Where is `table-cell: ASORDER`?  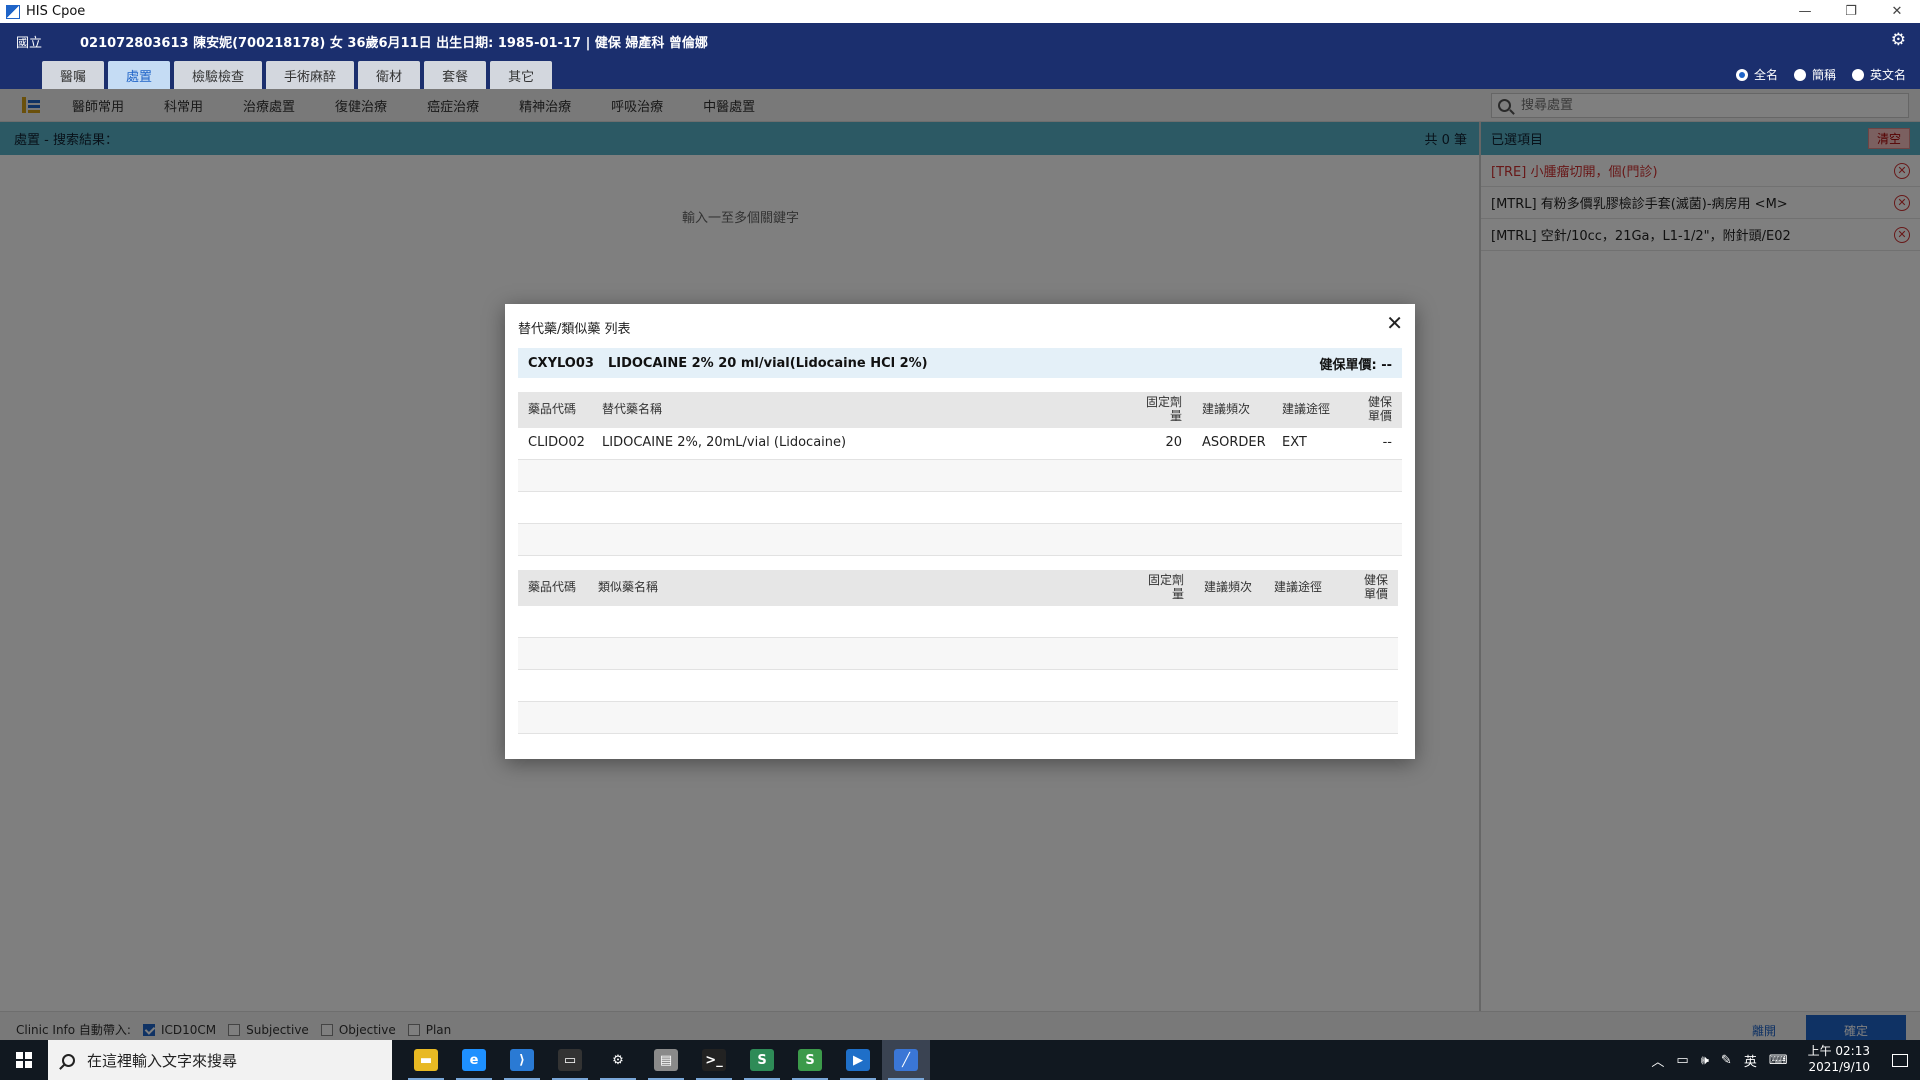
table-cell: ASORDER is located at coordinates (1234, 443).